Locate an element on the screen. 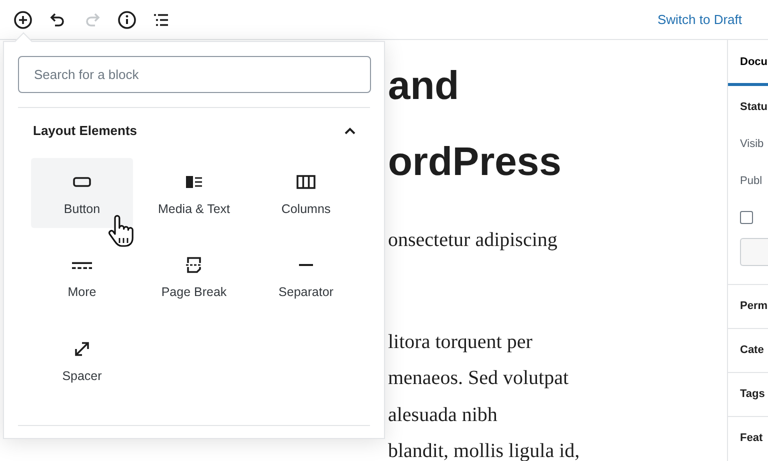 Image resolution: width=768 pixels, height=461 pixels. more-icon is located at coordinates (82, 265).